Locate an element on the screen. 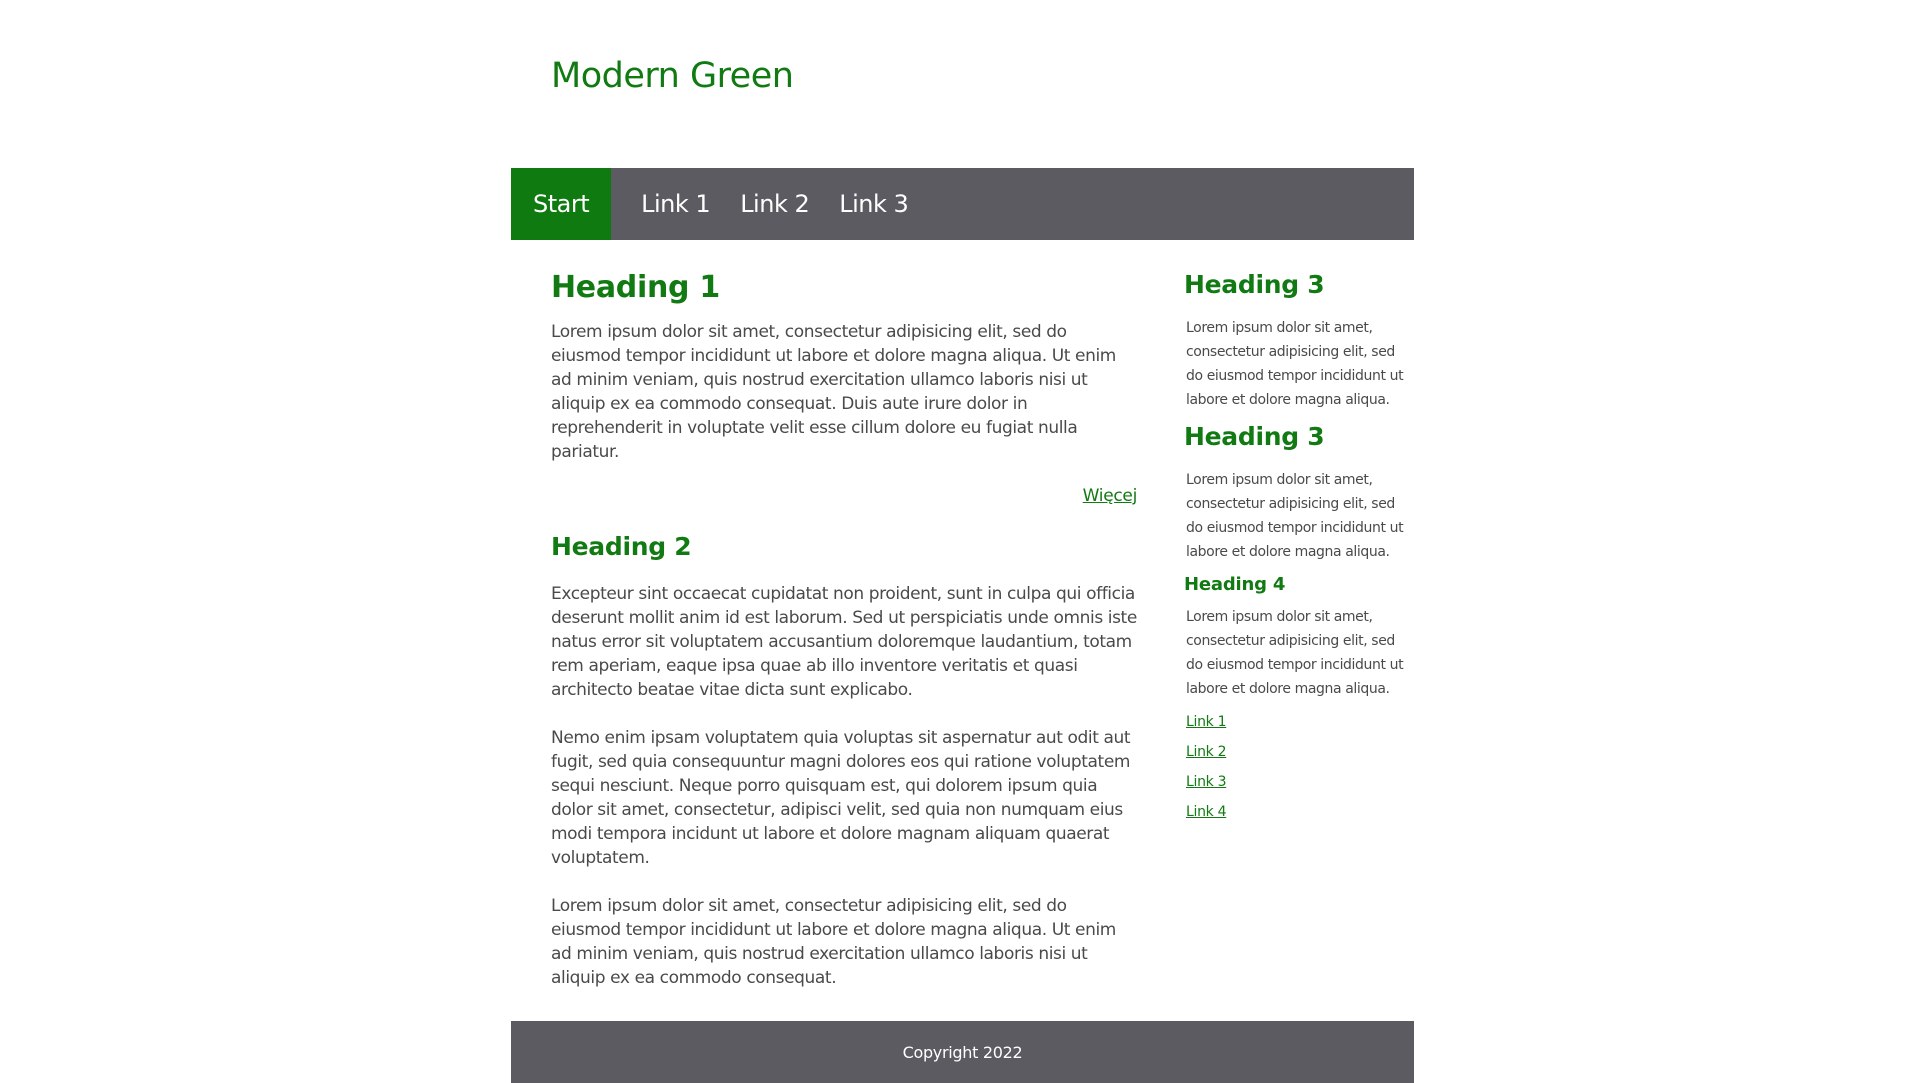 The image size is (1920, 1083). copyright-text: Copyright 2022 is located at coordinates (962, 1052).